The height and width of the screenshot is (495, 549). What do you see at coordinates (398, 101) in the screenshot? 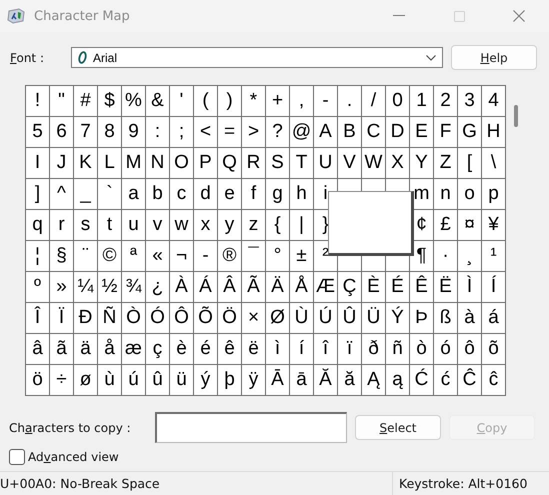
I see `character-cell: 0` at bounding box center [398, 101].